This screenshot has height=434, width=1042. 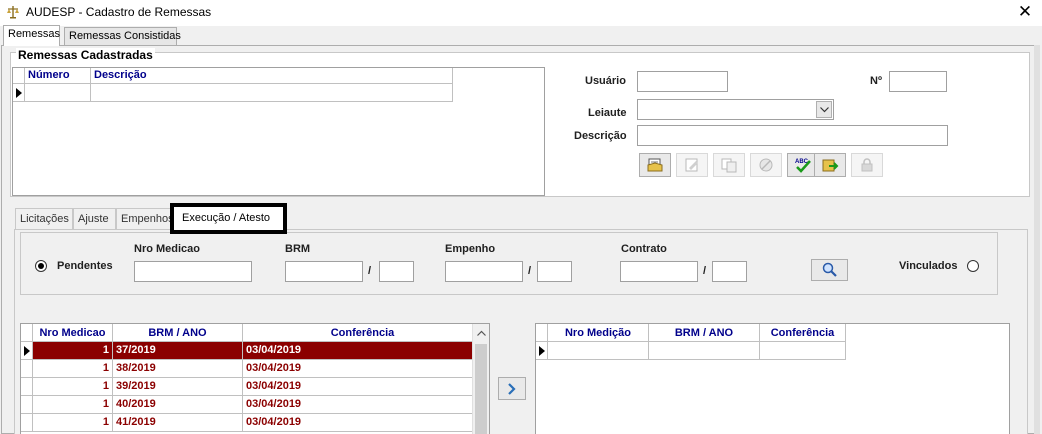 I want to click on row-5-nro: 1, so click(x=73, y=423).